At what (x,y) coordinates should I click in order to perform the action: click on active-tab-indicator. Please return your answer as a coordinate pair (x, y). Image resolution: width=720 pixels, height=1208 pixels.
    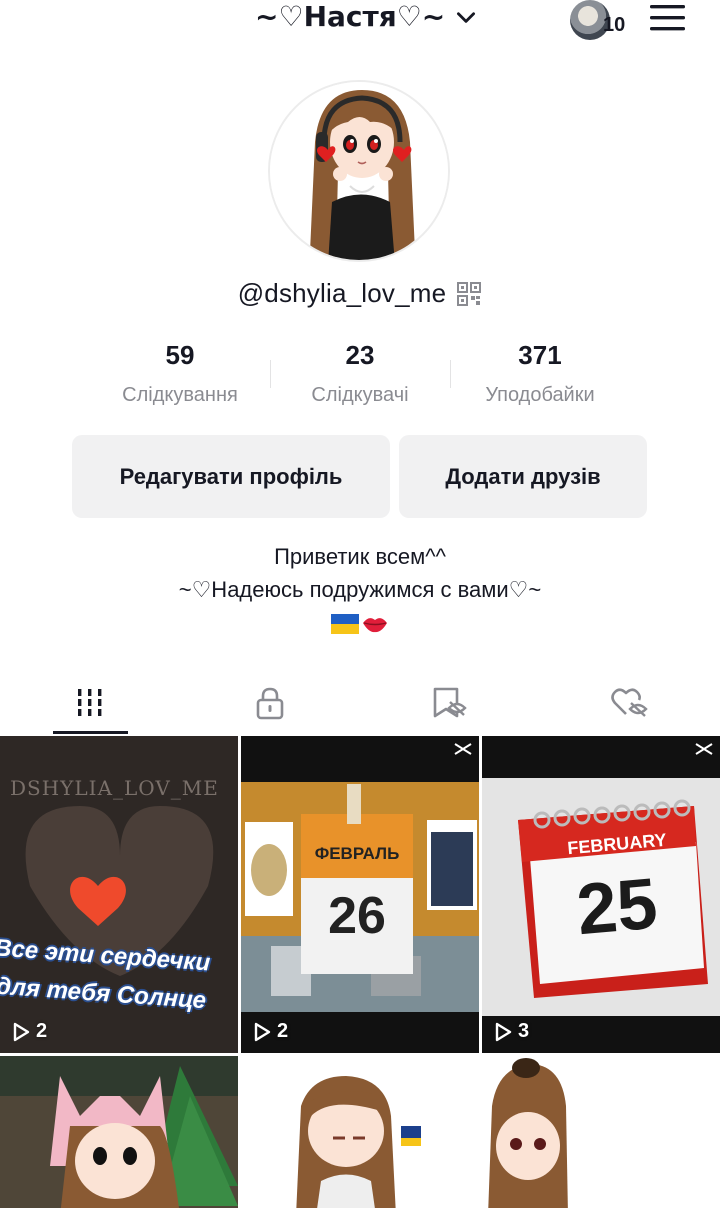
    Looking at the image, I should click on (90, 732).